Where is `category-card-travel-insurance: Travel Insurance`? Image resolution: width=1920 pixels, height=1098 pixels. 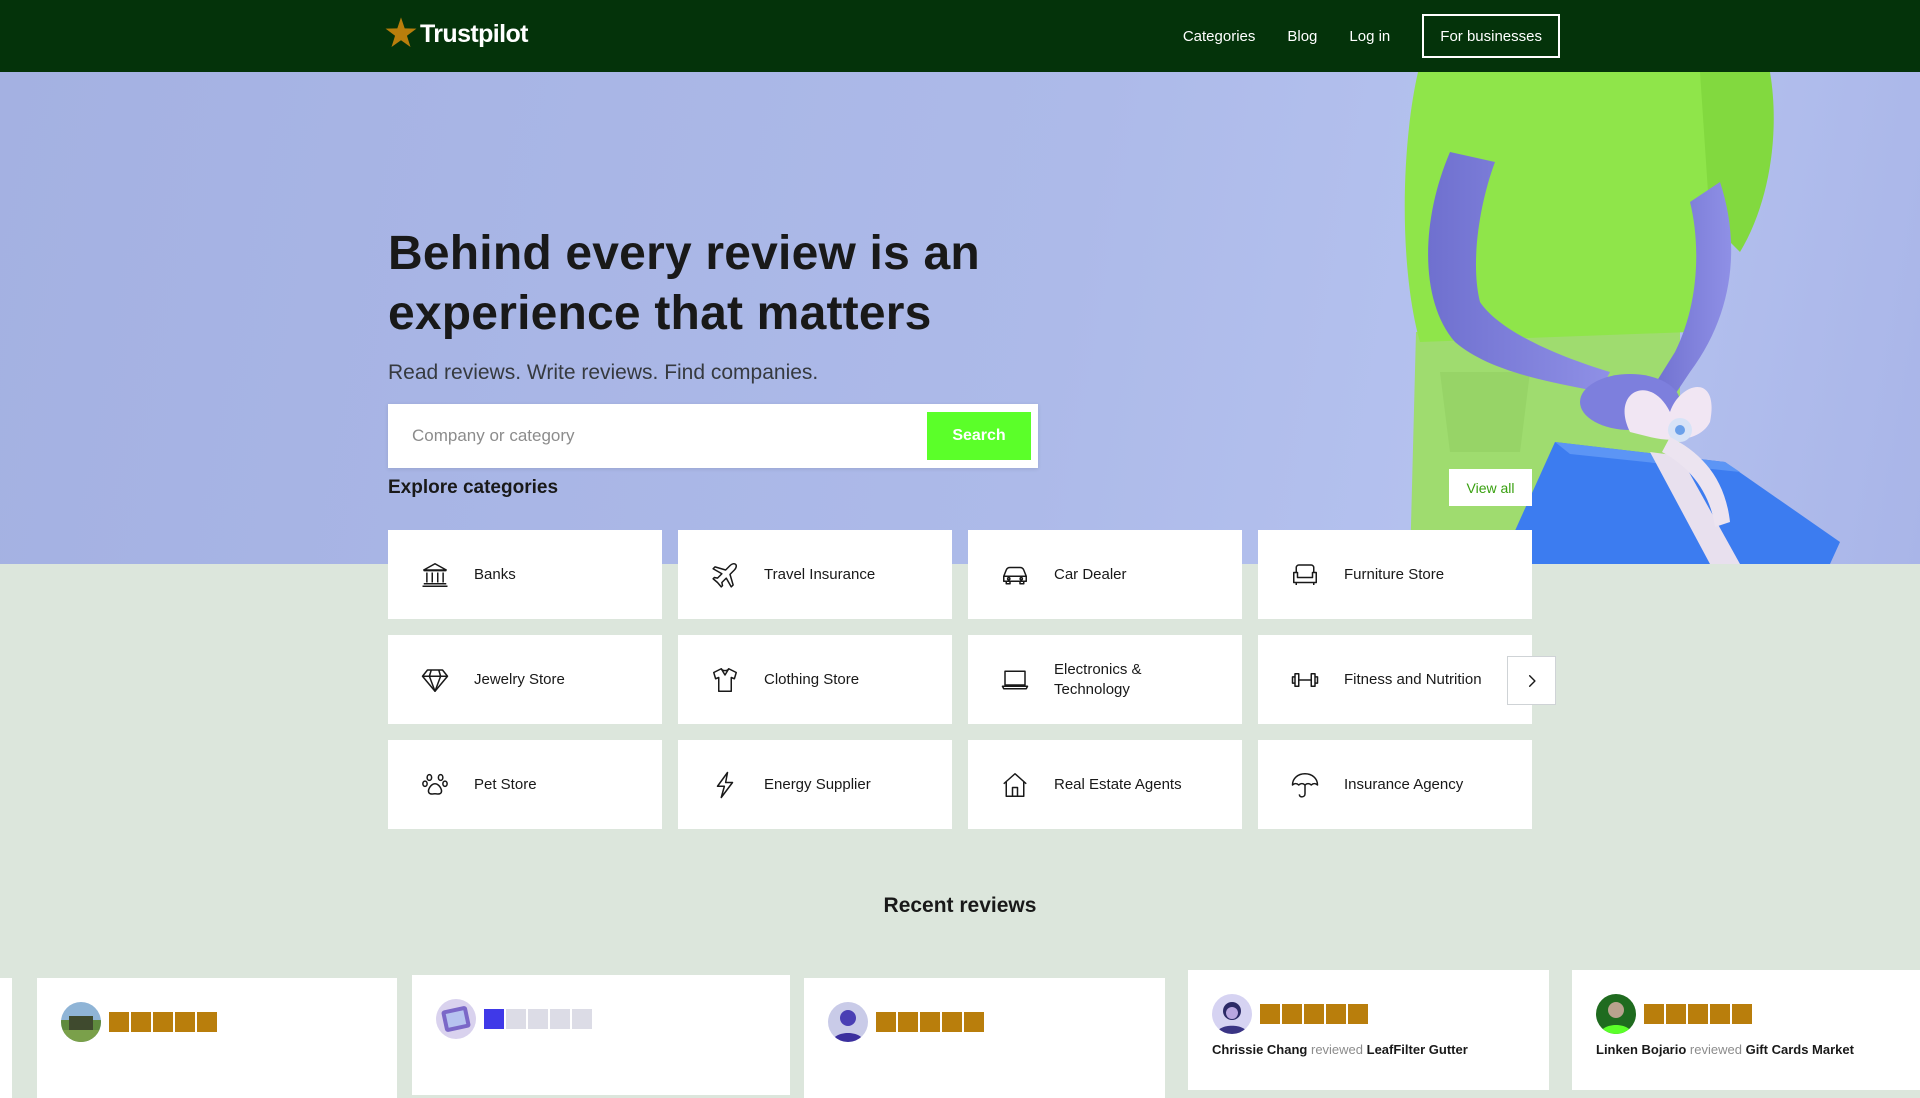
category-card-travel-insurance: Travel Insurance is located at coordinates (815, 574).